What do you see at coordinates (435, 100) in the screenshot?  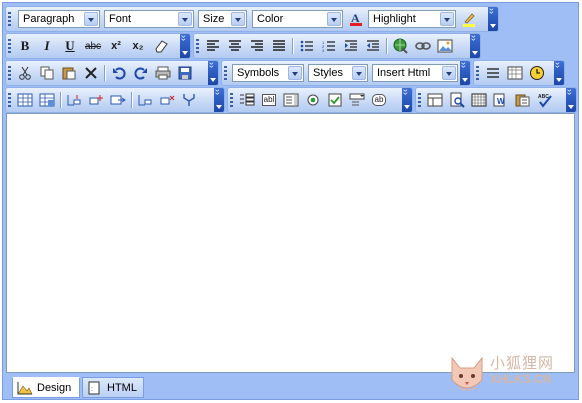 I see `insert-layer-button` at bounding box center [435, 100].